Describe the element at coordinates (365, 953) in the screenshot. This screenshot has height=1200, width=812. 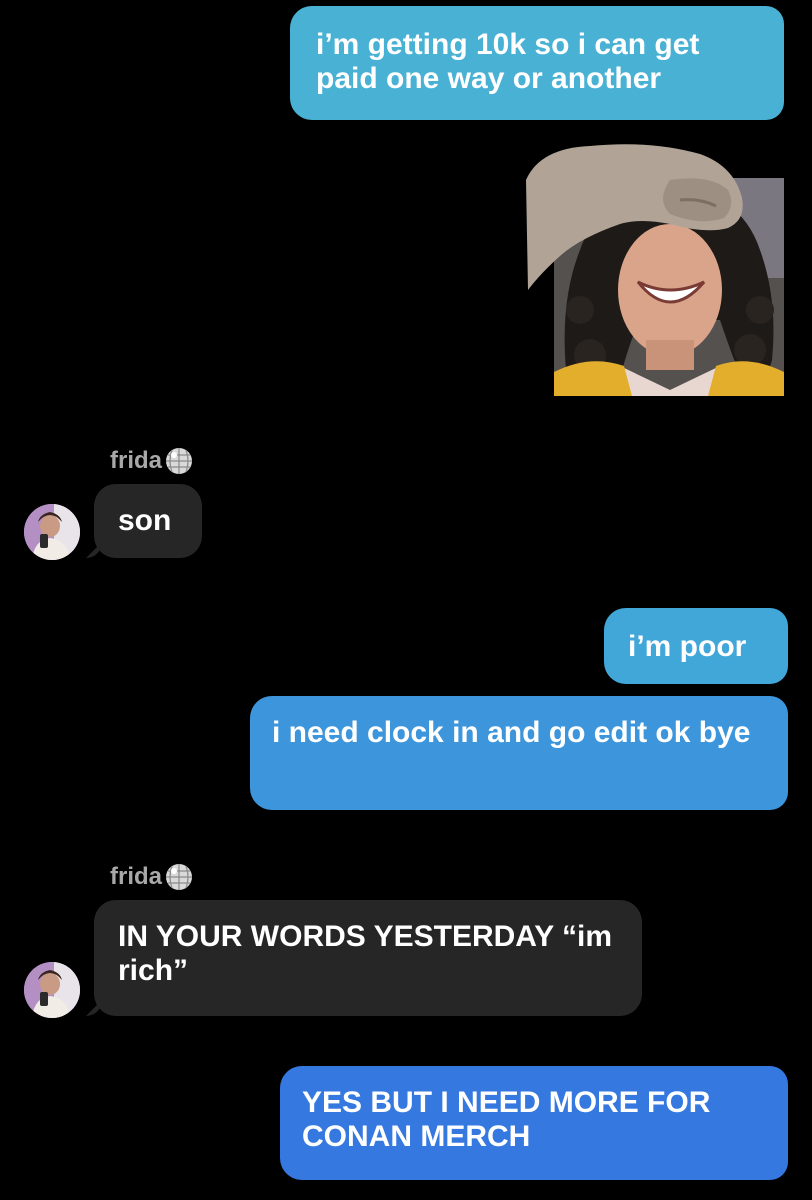
I see `message-text: IN YOUR WORDS YESTERDAY “im rich”` at that location.